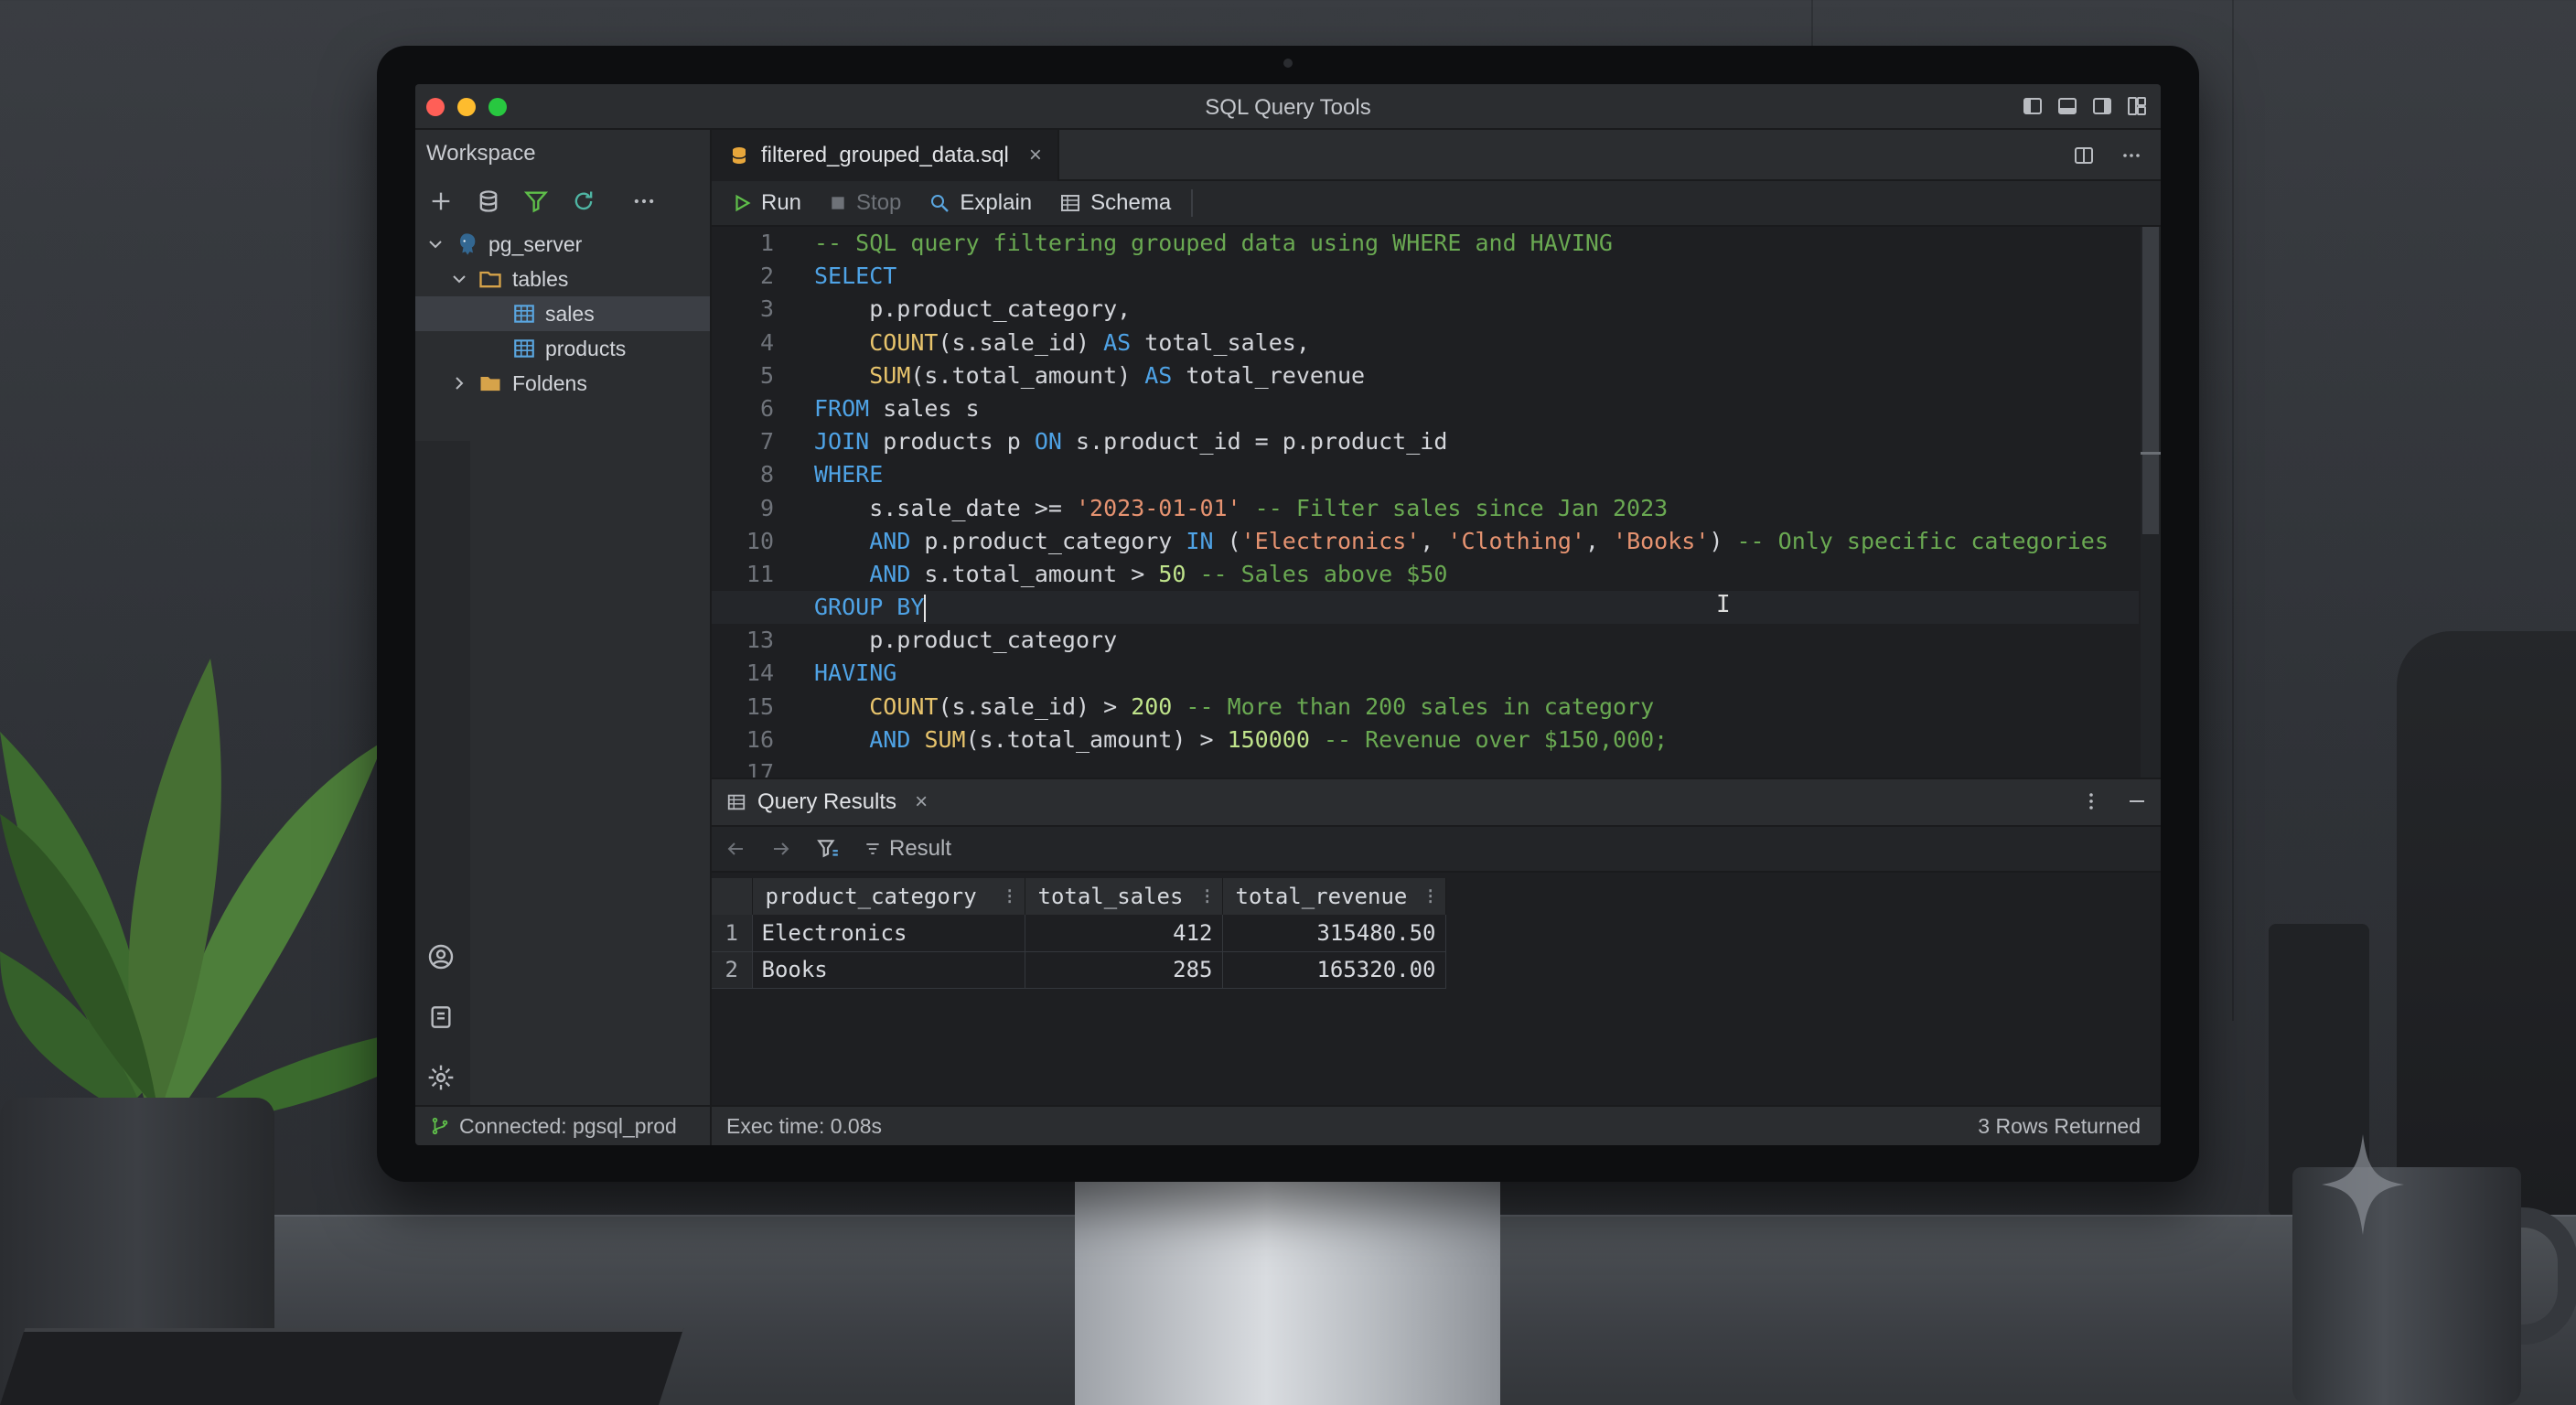 Image resolution: width=2576 pixels, height=1405 pixels. I want to click on editor-scrollbar, so click(2151, 502).